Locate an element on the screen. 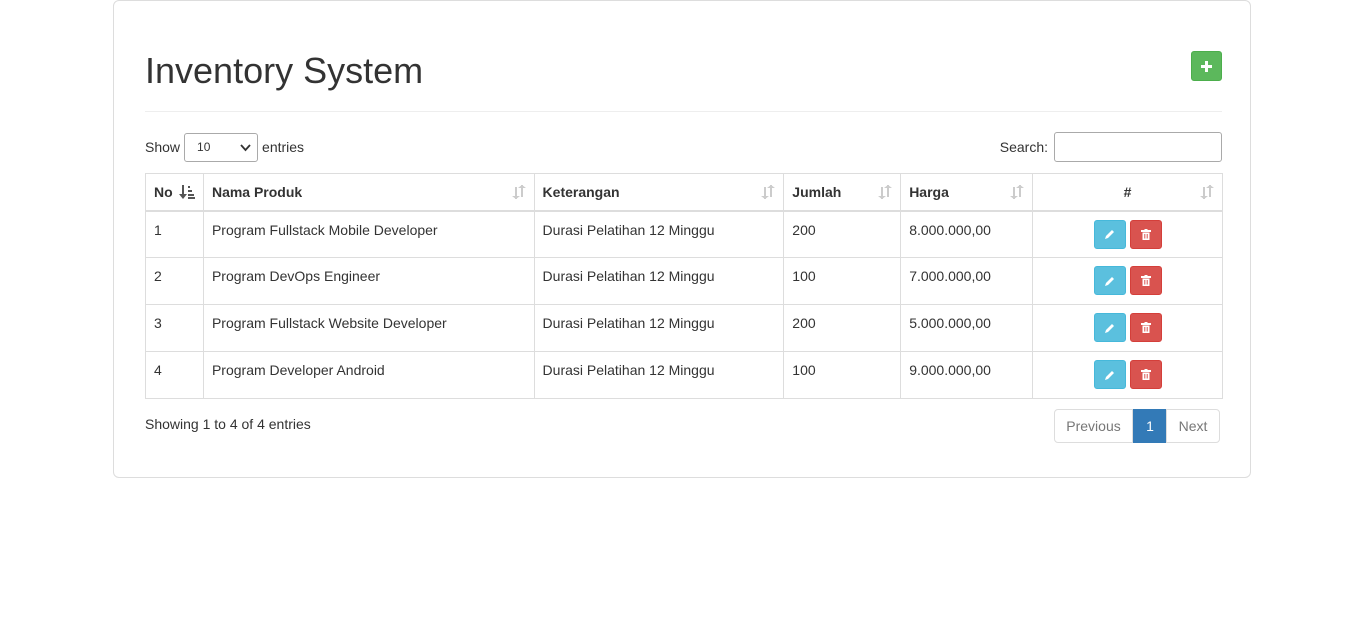 The image size is (1366, 625). column-header-label: Harga is located at coordinates (929, 191).